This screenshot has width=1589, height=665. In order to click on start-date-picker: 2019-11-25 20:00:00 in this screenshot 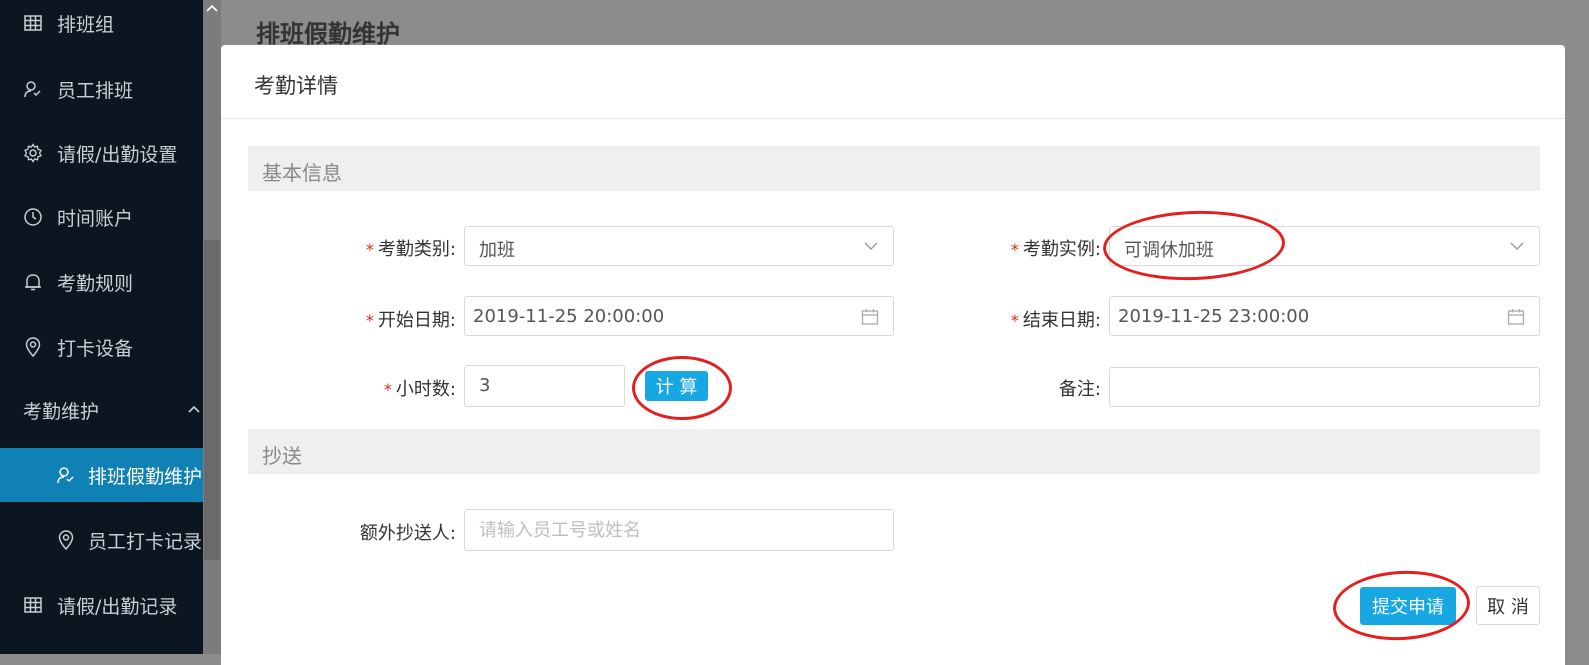, I will do `click(679, 316)`.